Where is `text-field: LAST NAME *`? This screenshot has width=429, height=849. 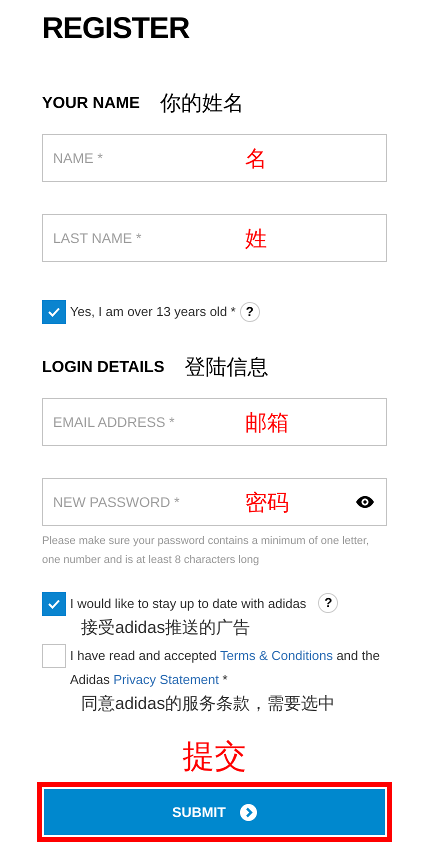
text-field: LAST NAME * is located at coordinates (143, 238).